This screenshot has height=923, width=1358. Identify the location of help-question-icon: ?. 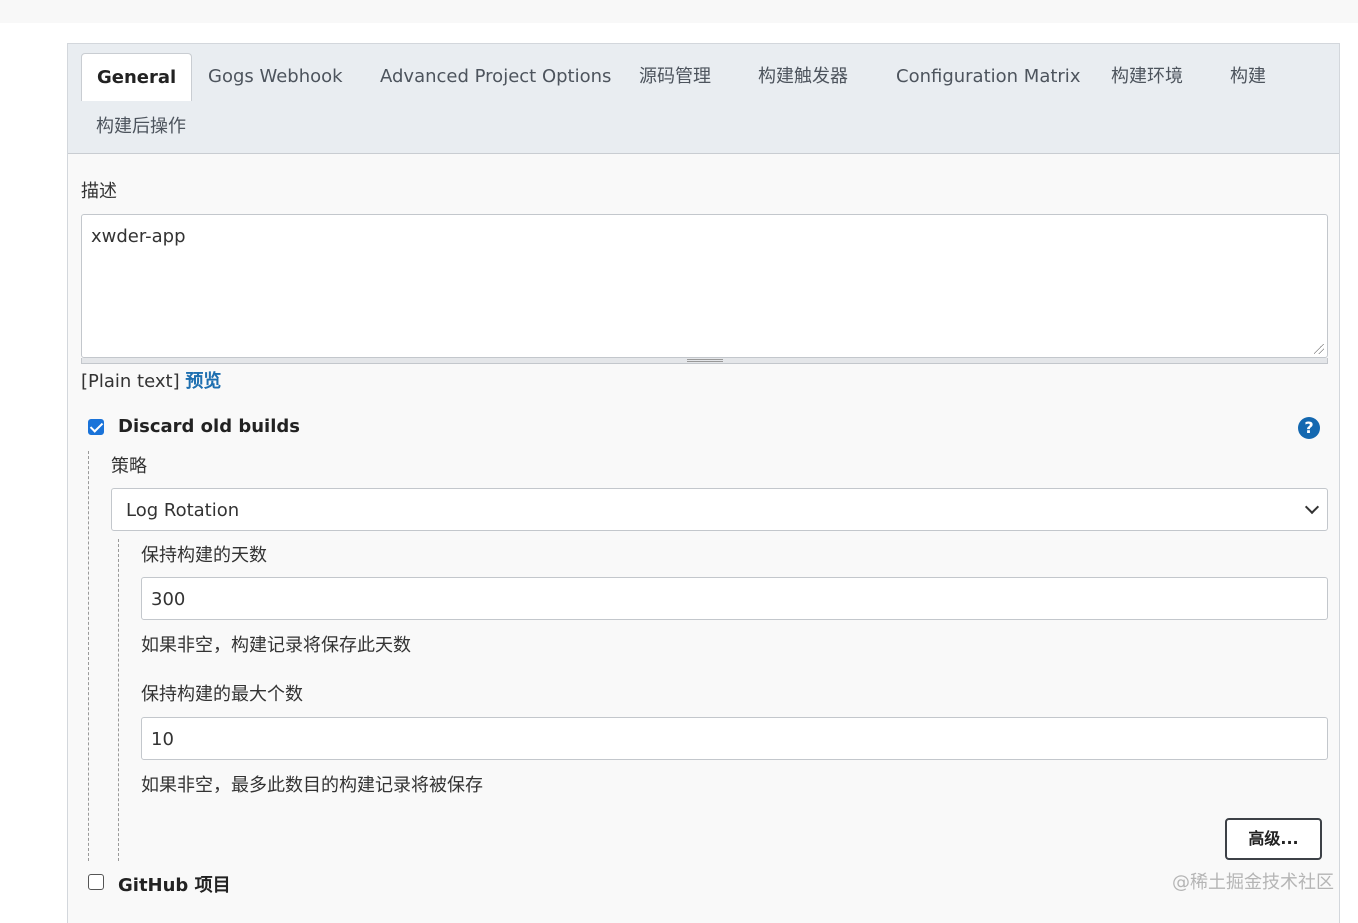
(1309, 428).